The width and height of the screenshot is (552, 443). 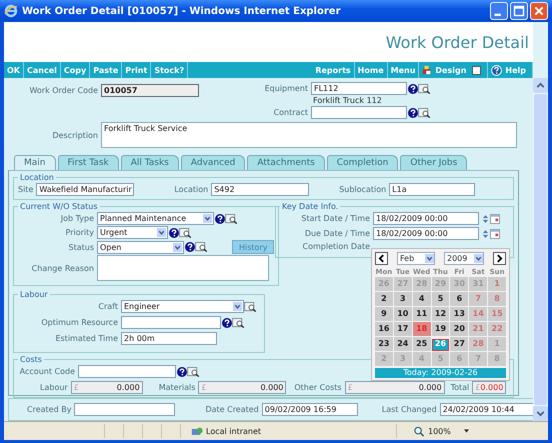 What do you see at coordinates (403, 299) in the screenshot?
I see `day-cell: 3` at bounding box center [403, 299].